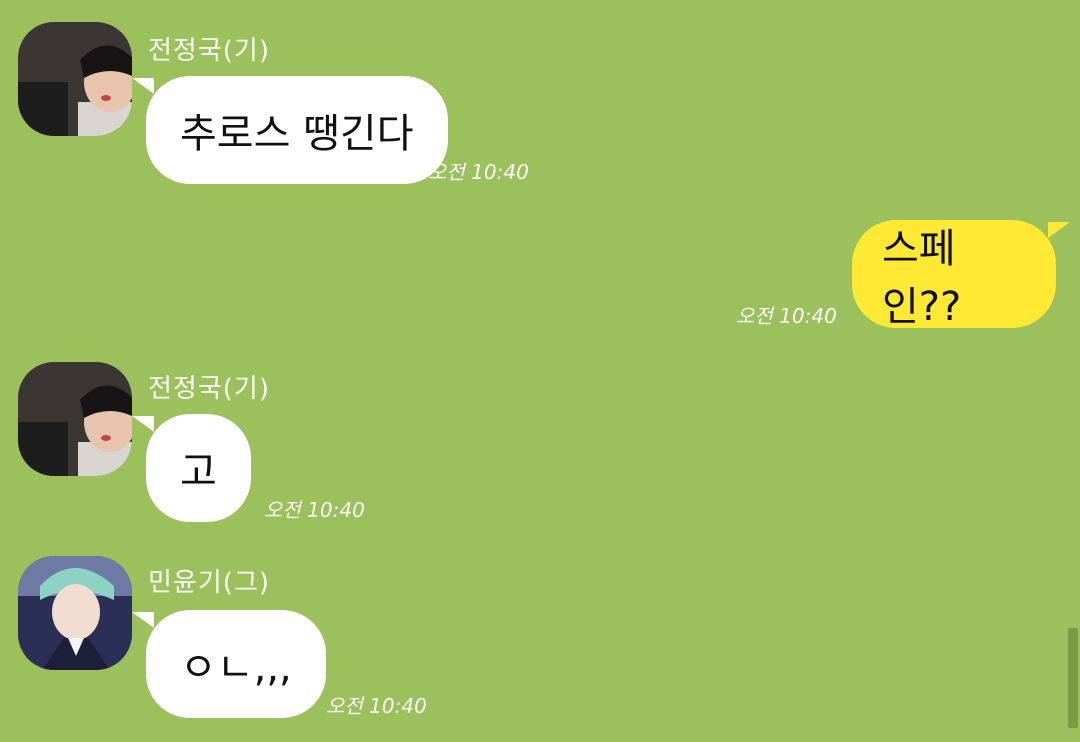 The image size is (1080, 742). I want to click on message-text: 추로스 땡긴다, so click(297, 134).